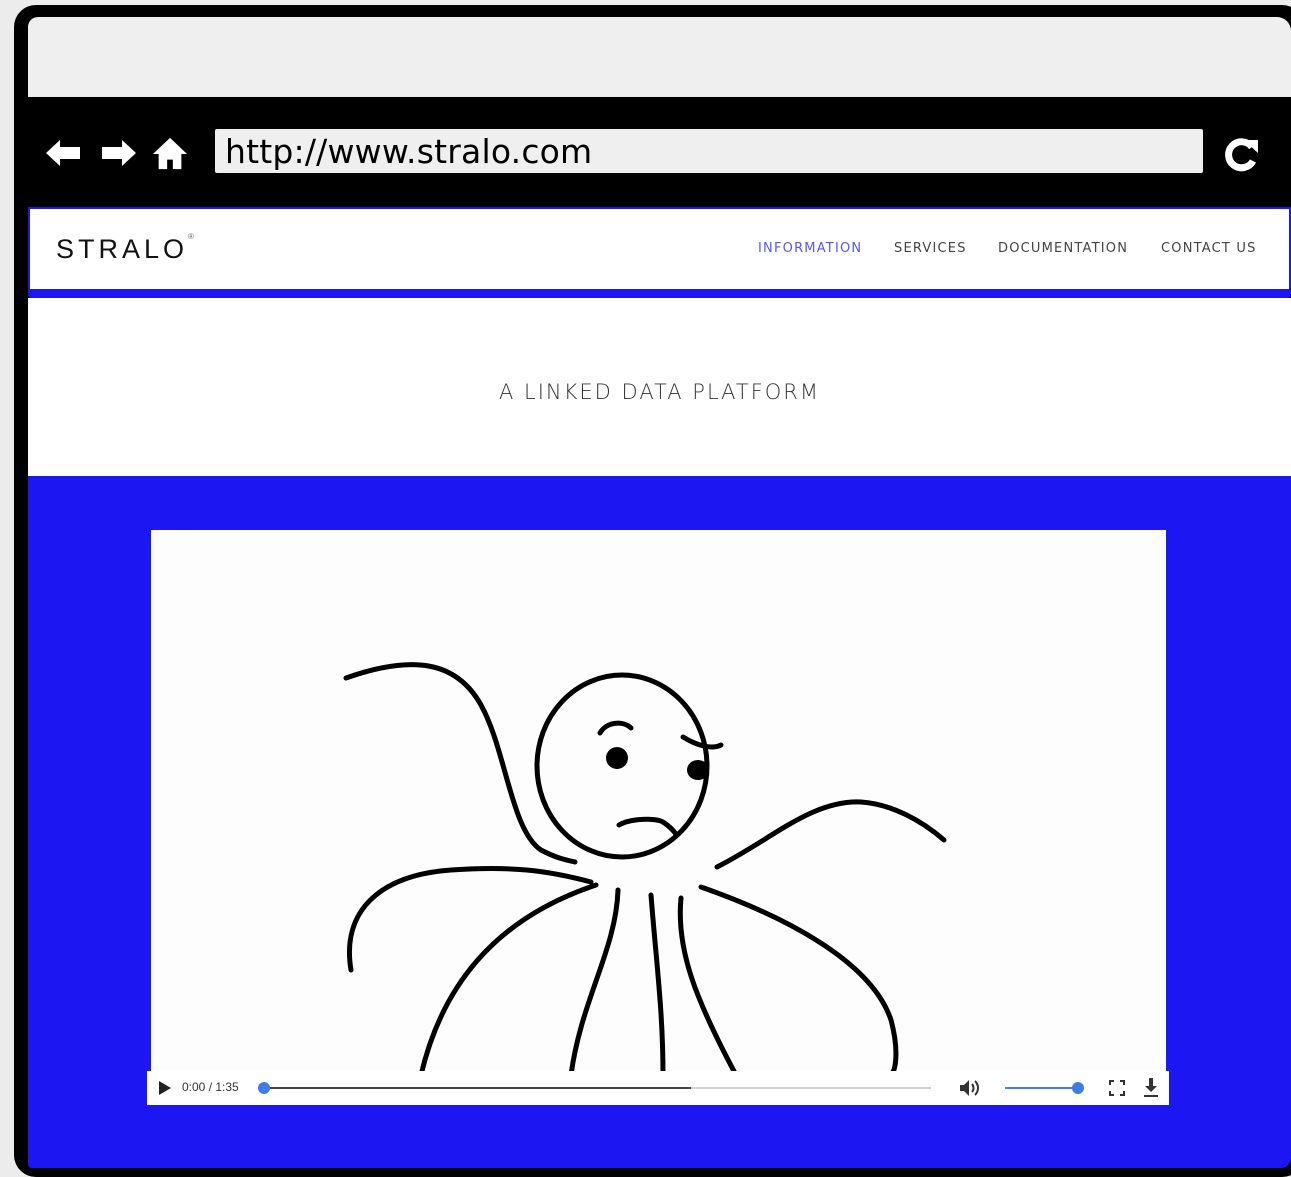  What do you see at coordinates (264, 1088) in the screenshot?
I see `progress-knob` at bounding box center [264, 1088].